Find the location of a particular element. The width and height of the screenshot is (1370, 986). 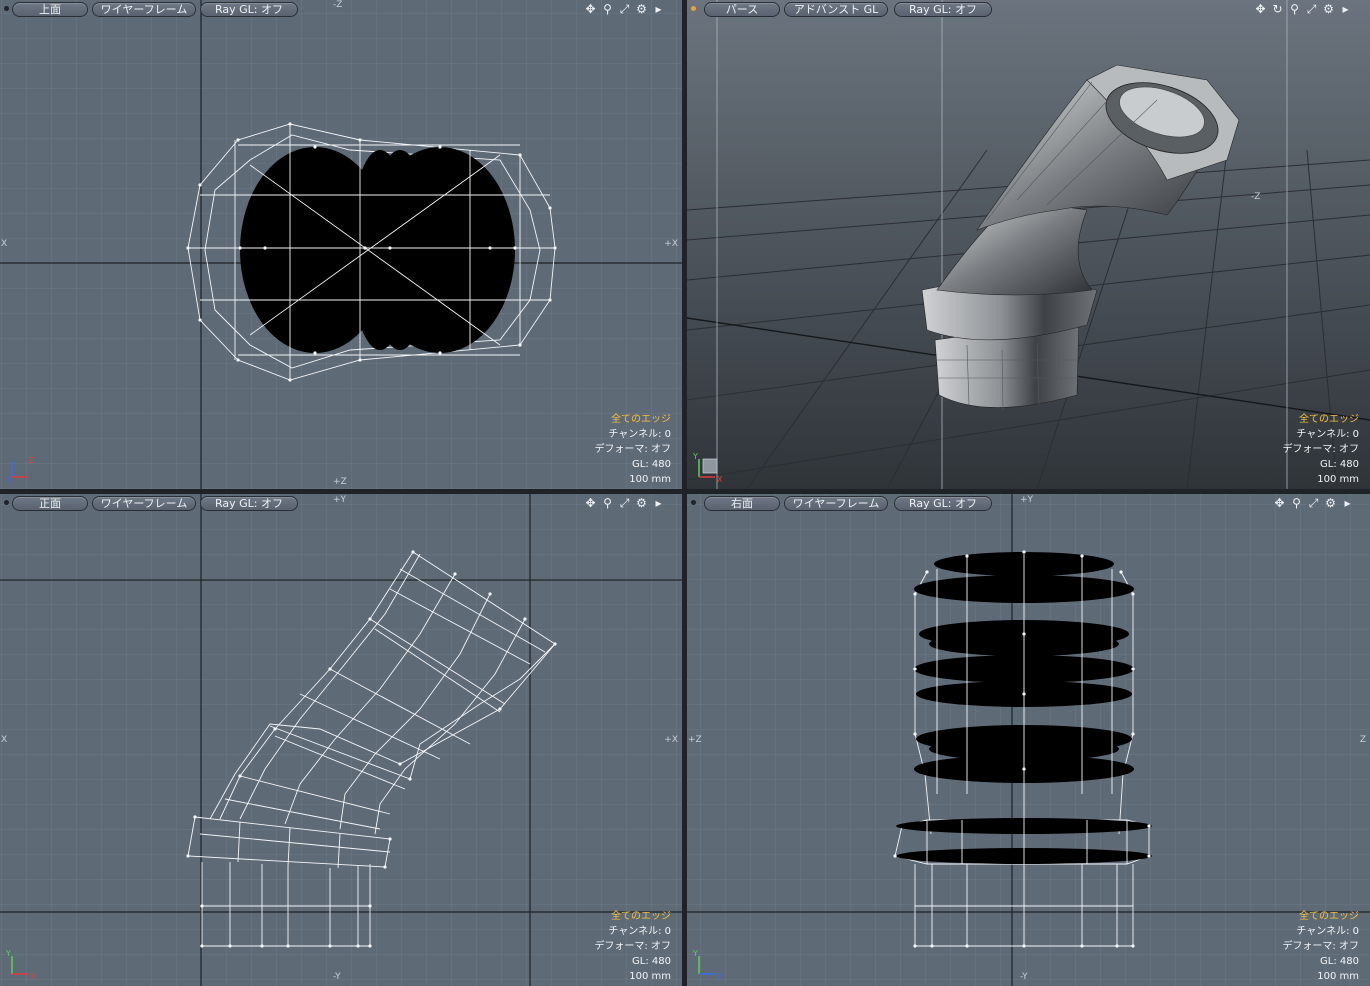

axis-label-left: +Z is located at coordinates (695, 740).